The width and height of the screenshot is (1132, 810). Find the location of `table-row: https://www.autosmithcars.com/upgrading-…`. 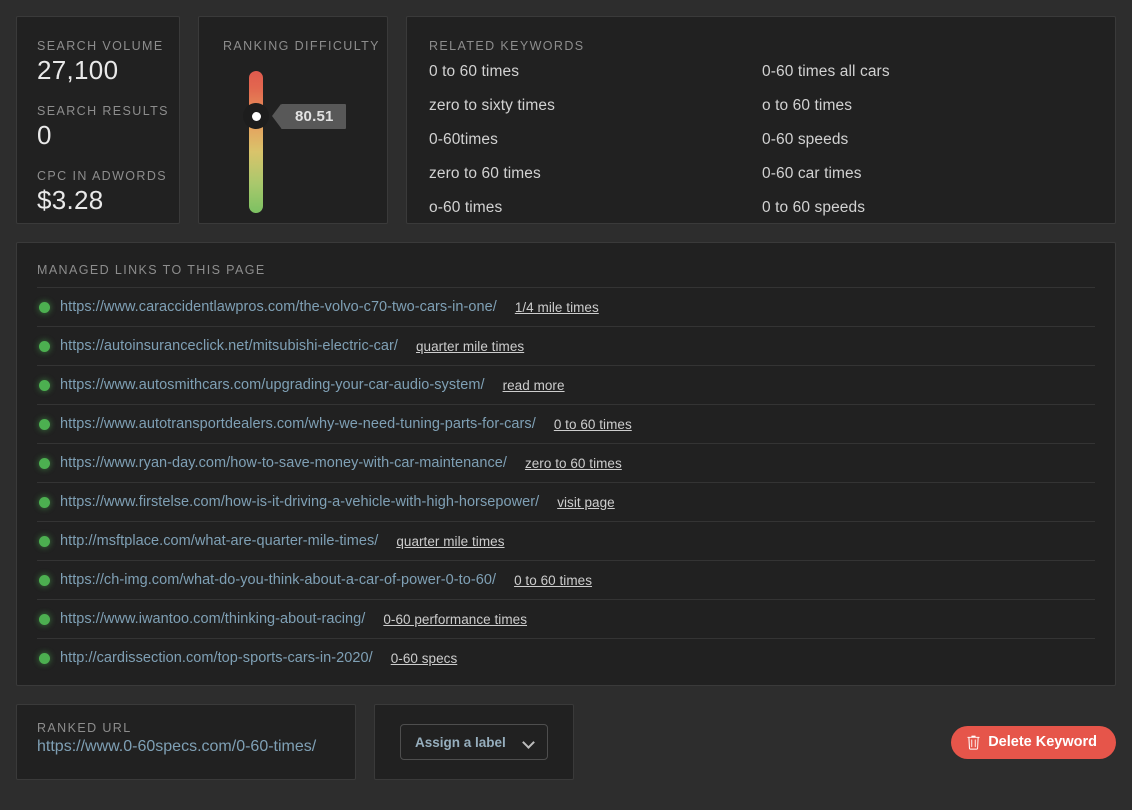

table-row: https://www.autosmithcars.com/upgrading-… is located at coordinates (566, 384).